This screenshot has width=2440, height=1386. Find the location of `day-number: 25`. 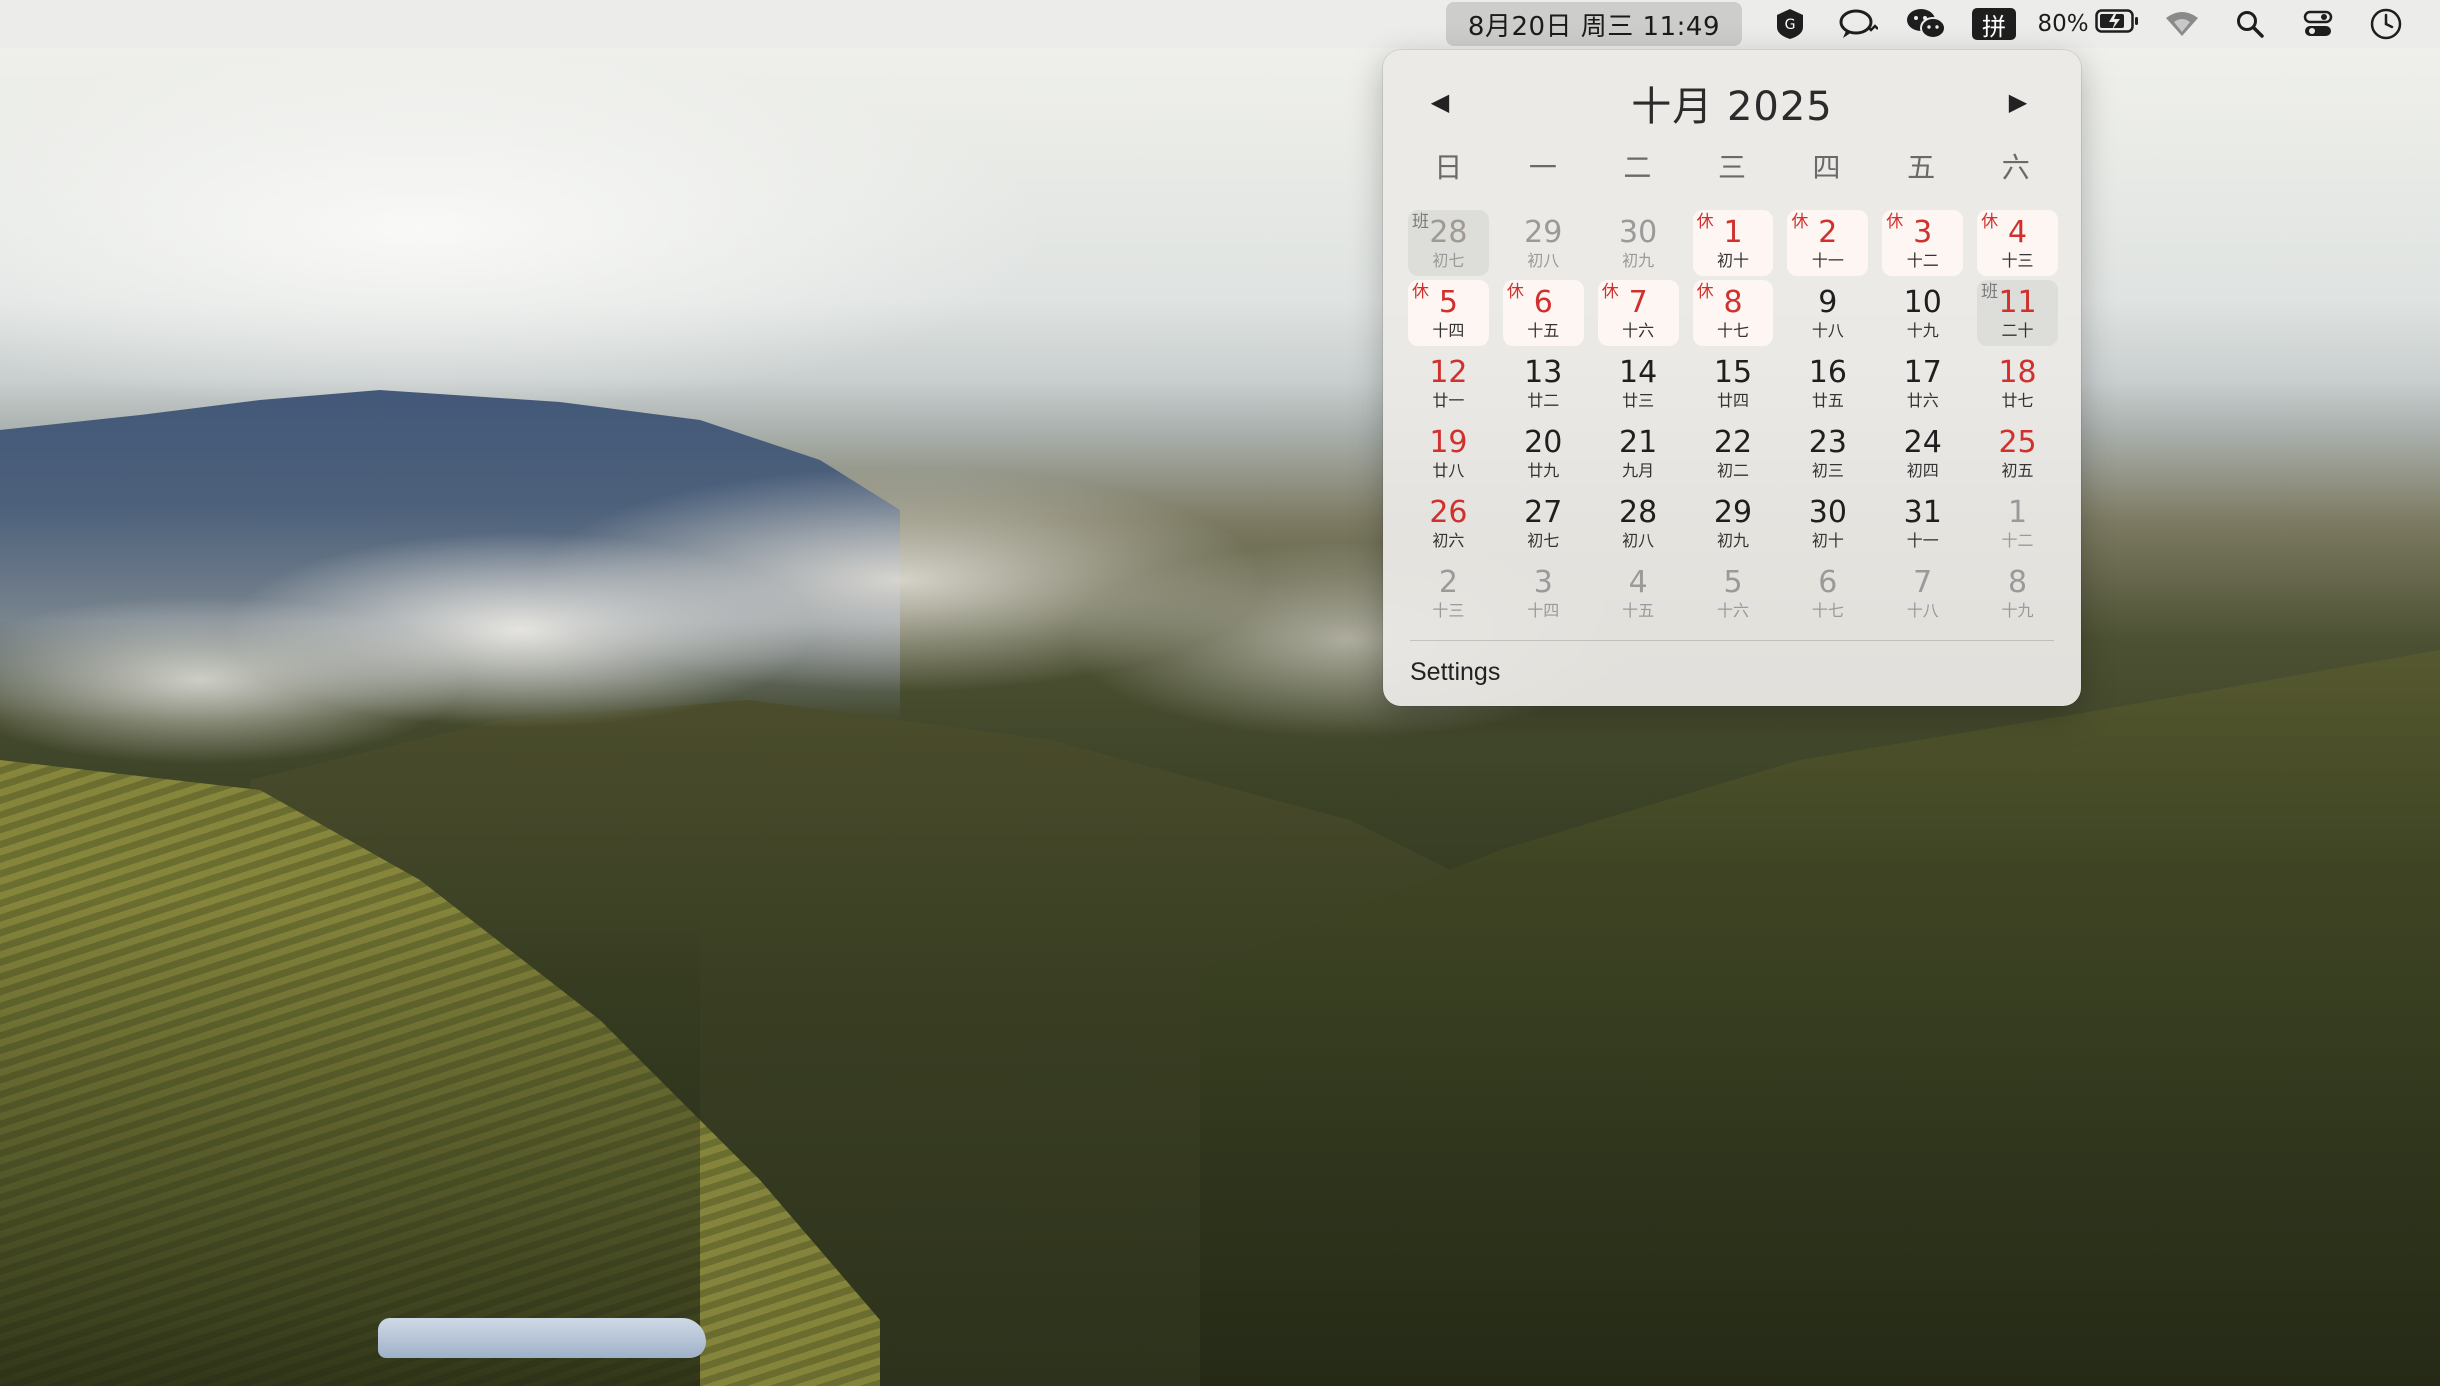

day-number: 25 is located at coordinates (2017, 442).